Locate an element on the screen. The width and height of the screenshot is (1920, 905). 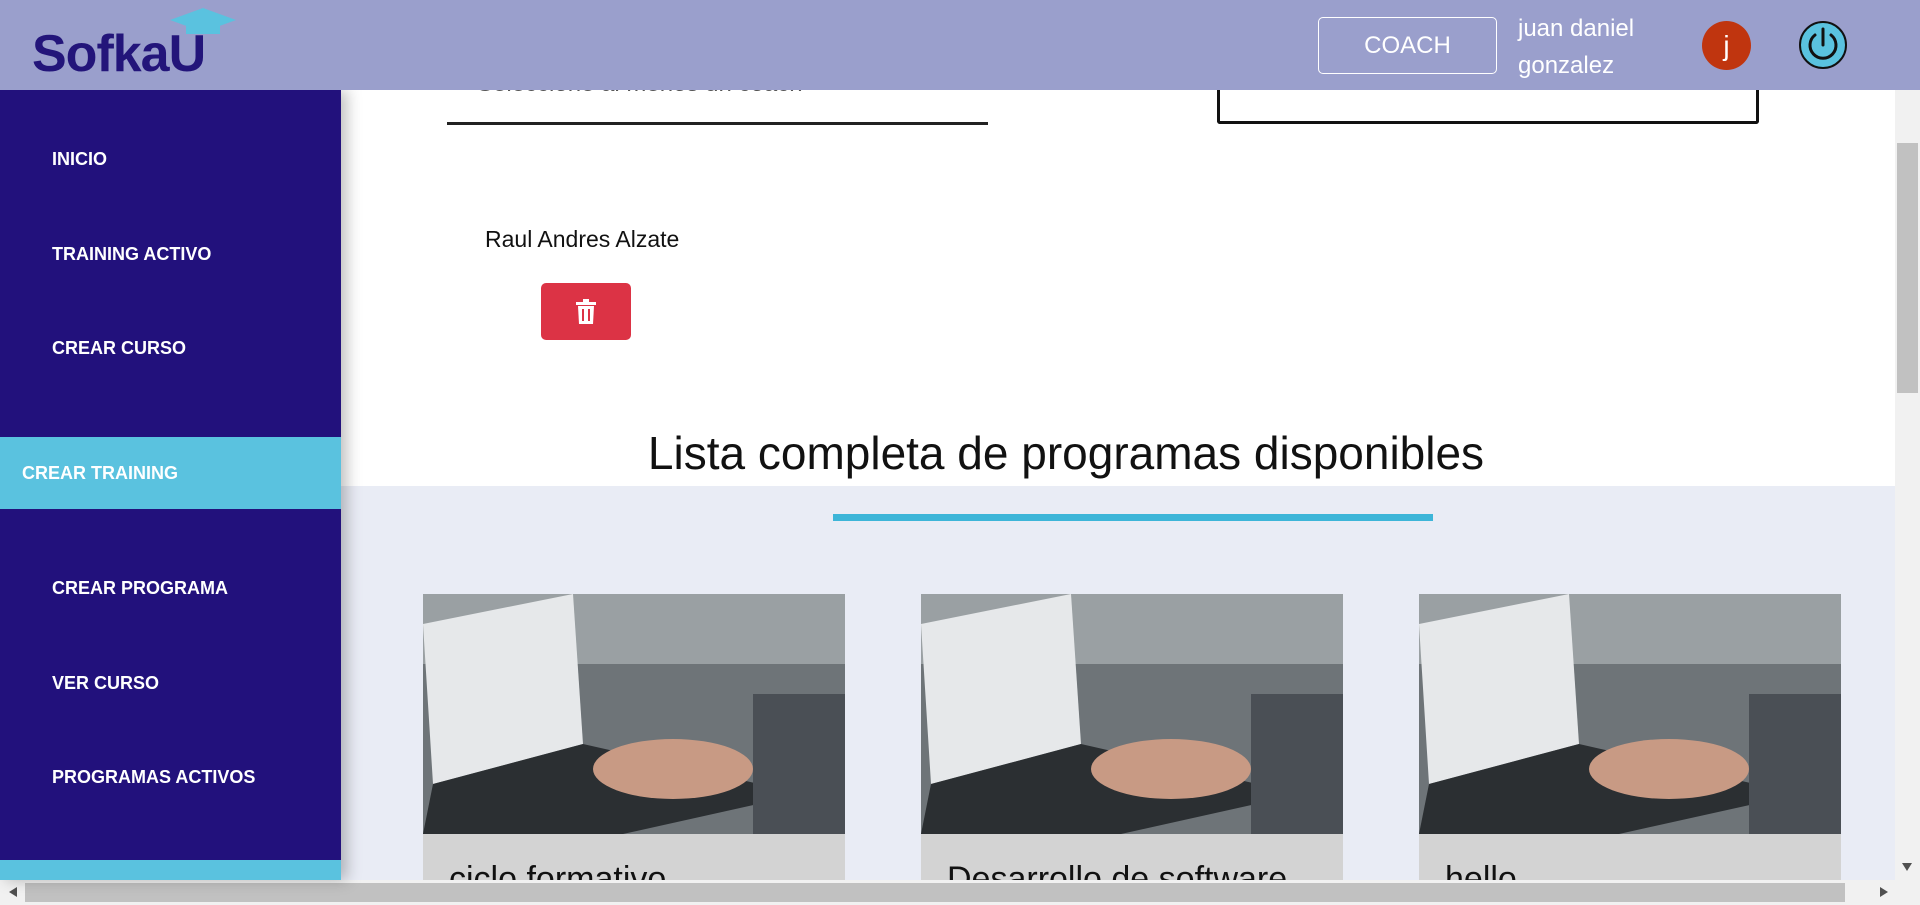
coach-select: Seleccione al menos un coach is located at coordinates (717, 107).